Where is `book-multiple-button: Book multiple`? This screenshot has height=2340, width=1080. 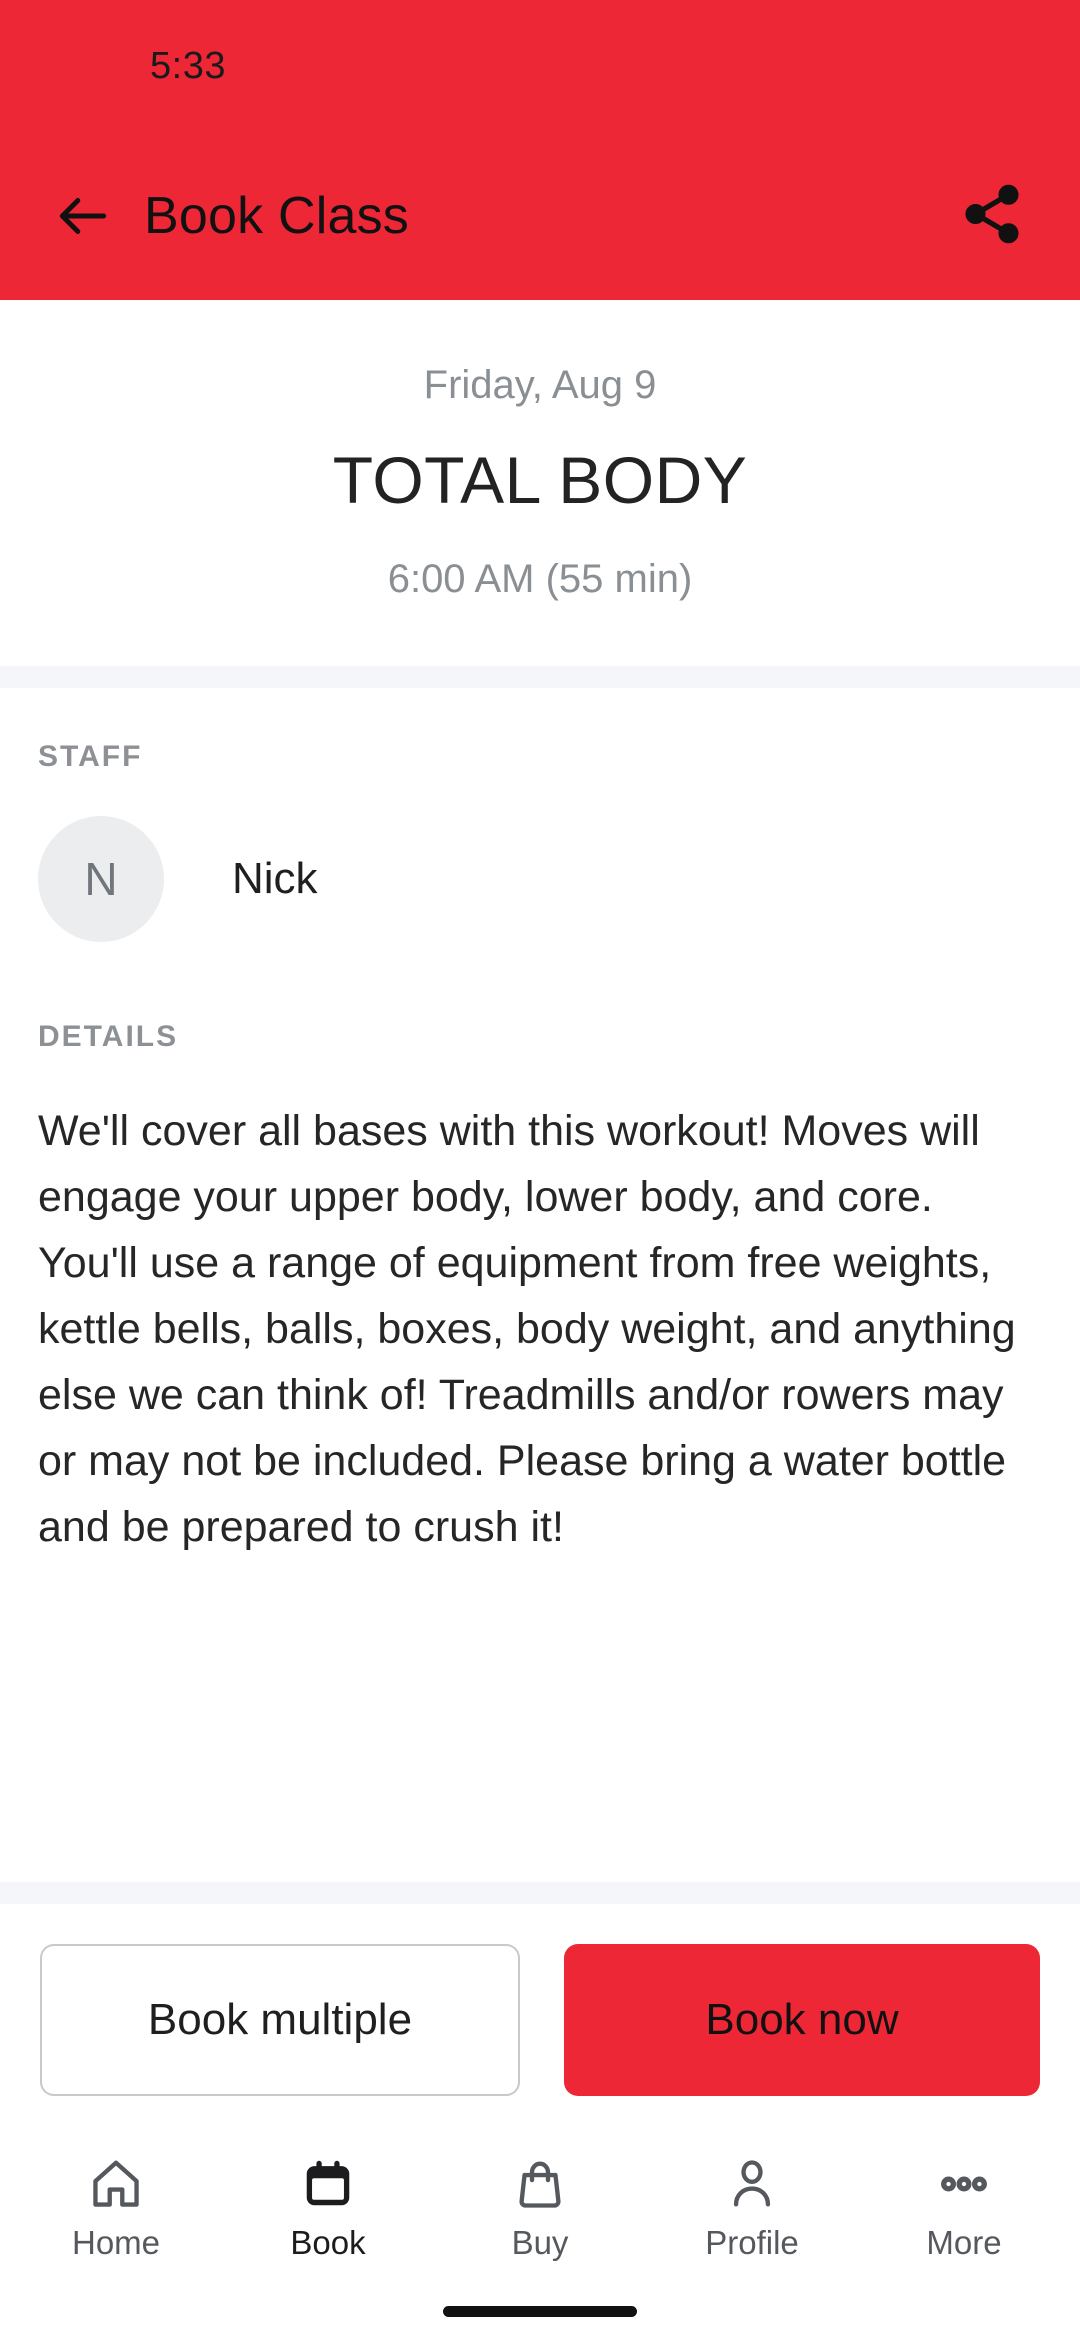
book-multiple-button: Book multiple is located at coordinates (280, 2020).